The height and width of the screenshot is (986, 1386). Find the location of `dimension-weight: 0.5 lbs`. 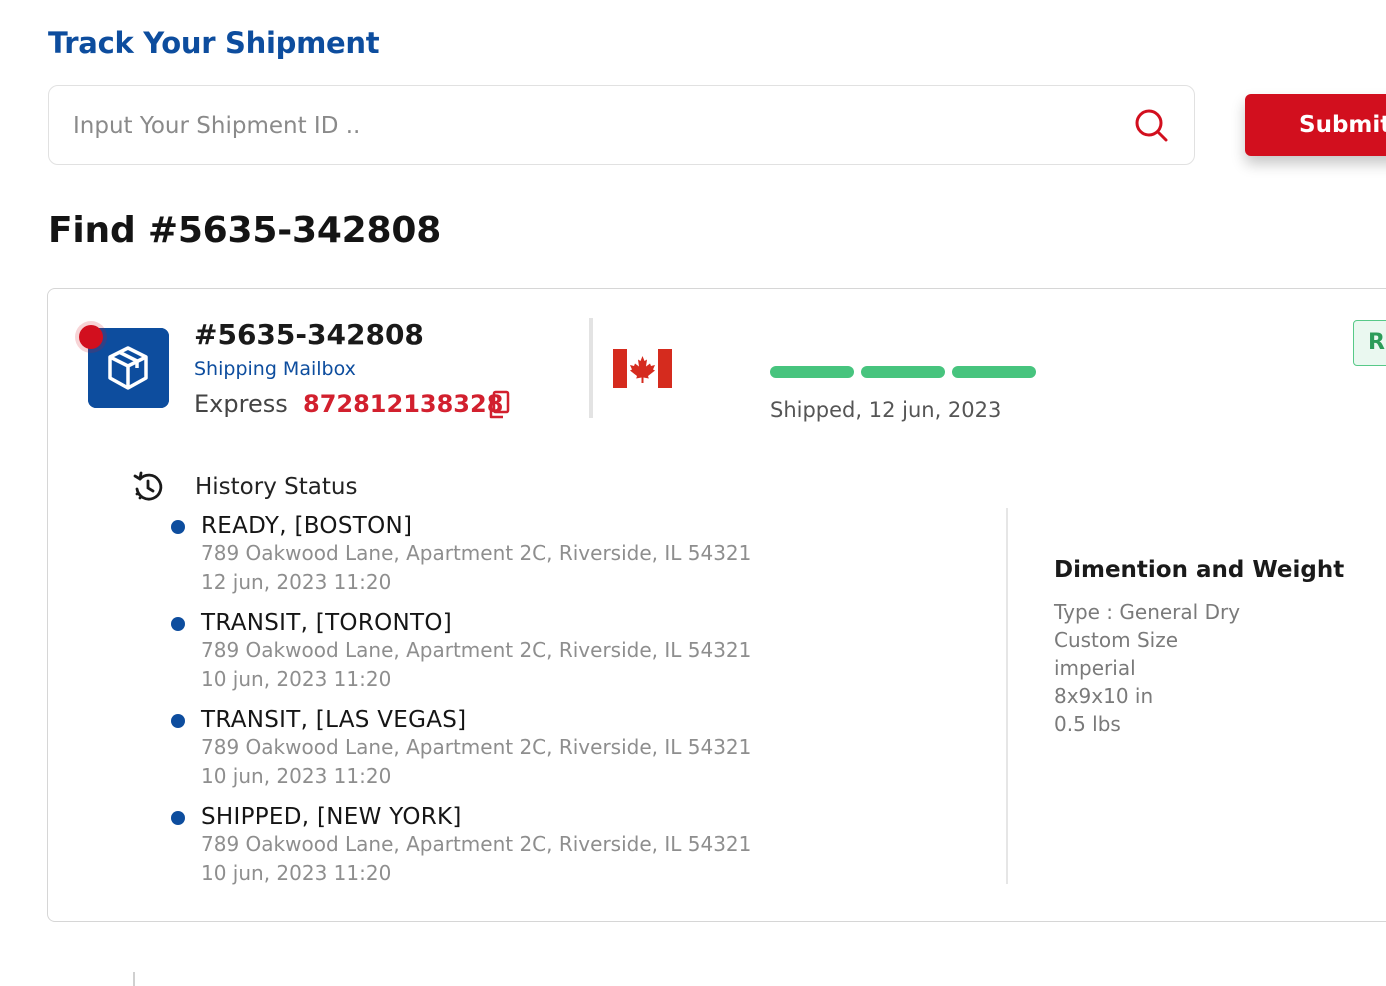

dimension-weight: 0.5 lbs is located at coordinates (1087, 724).